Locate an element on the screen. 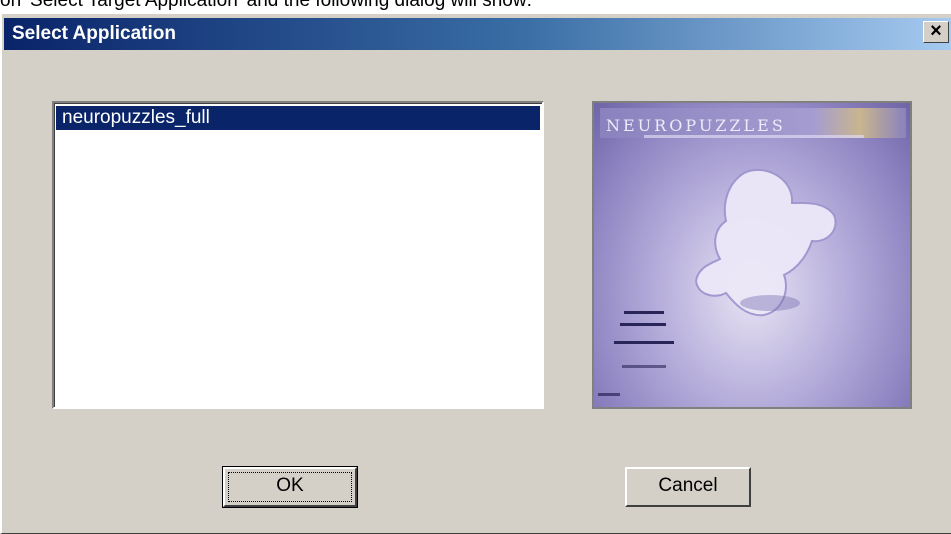  cancel-button-label: Cancel is located at coordinates (688, 485).